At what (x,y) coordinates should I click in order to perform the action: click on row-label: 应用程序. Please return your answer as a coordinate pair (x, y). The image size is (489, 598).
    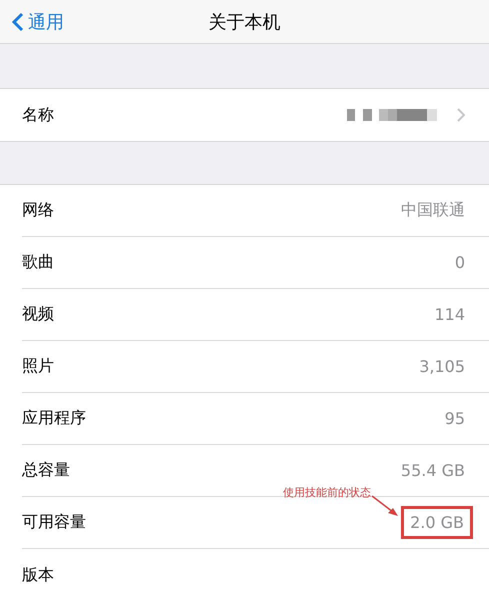
    Looking at the image, I should click on (54, 418).